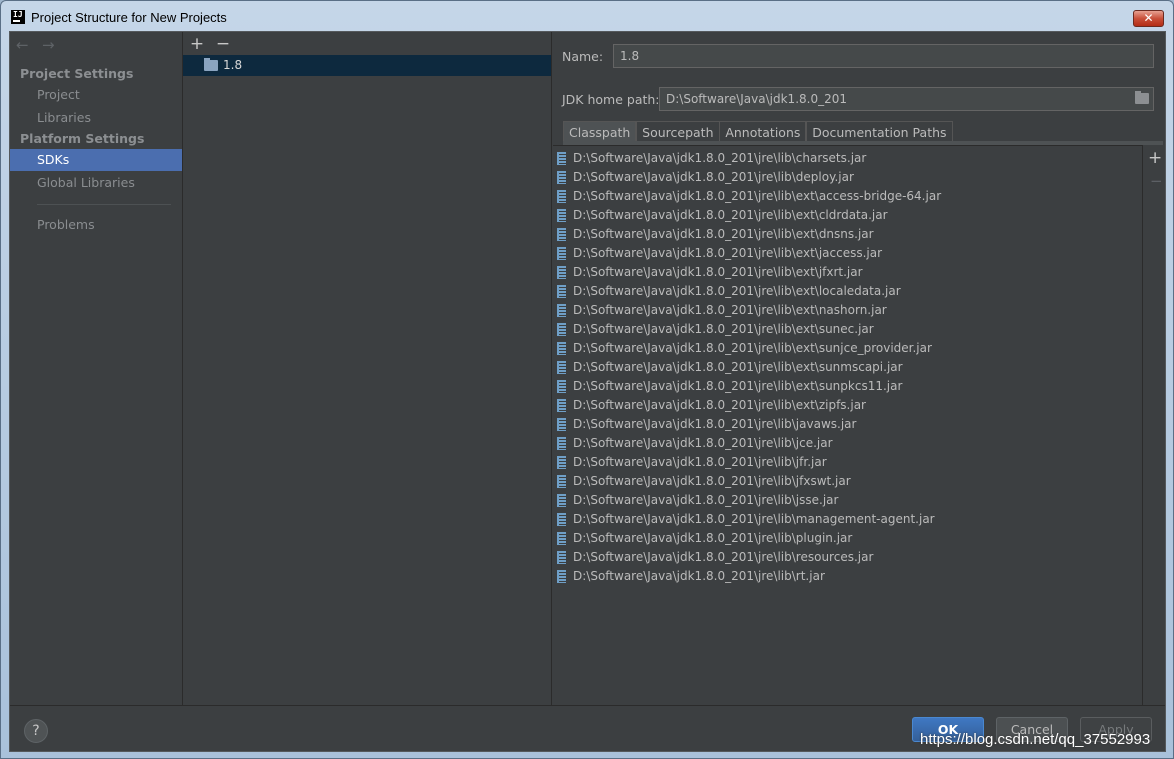  I want to click on nav-item-problems: Problems, so click(96, 225).